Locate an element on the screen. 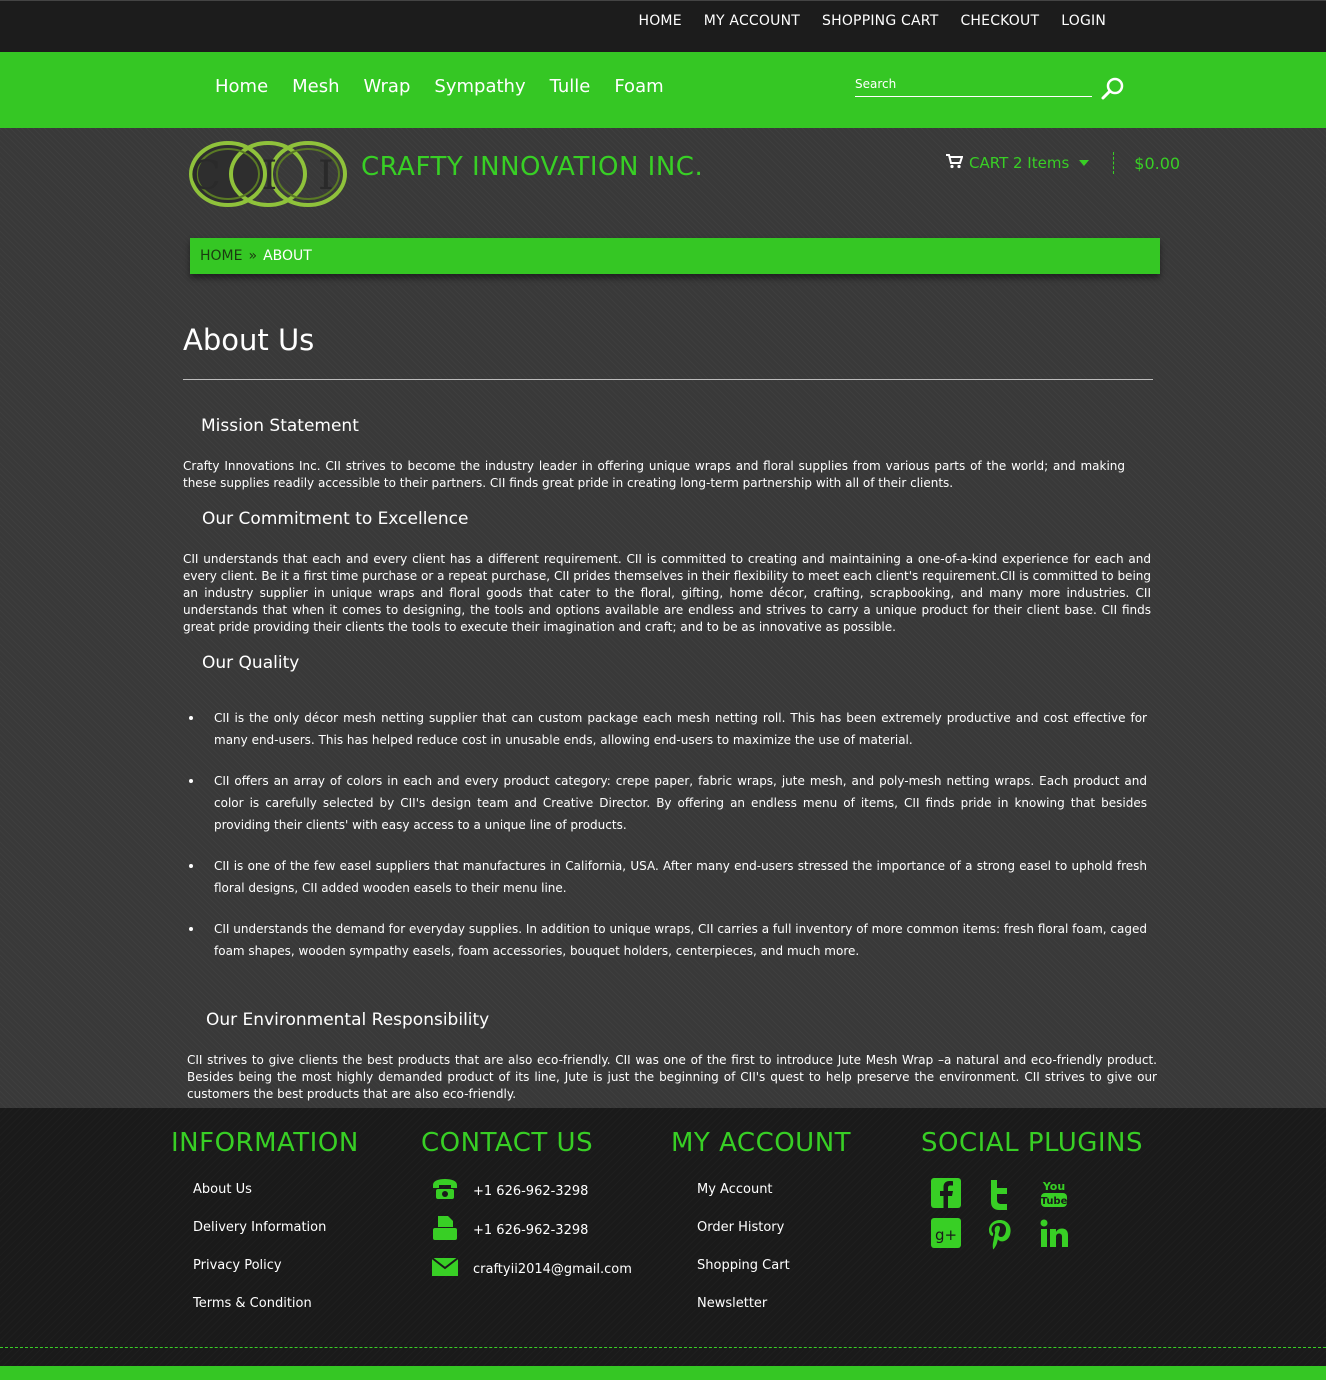 This screenshot has height=1380, width=1326. search-input is located at coordinates (973, 84).